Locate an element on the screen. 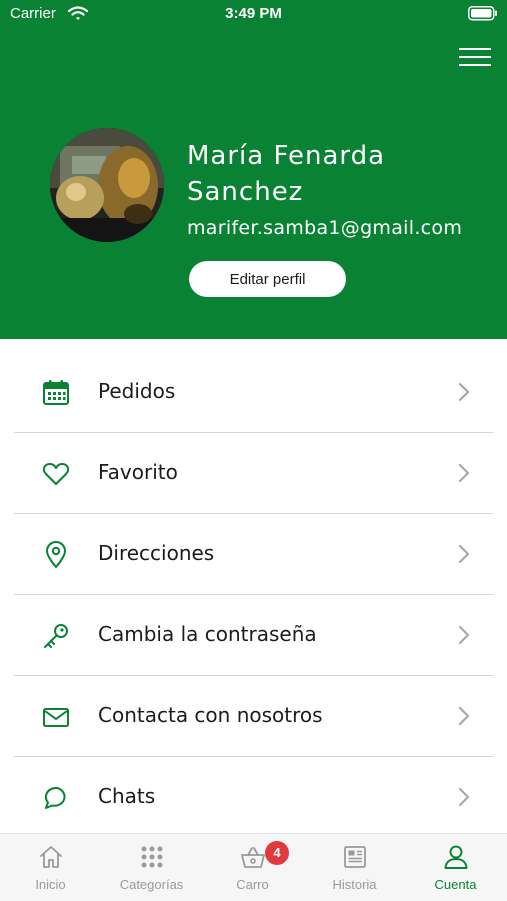 This screenshot has height=901, width=507. menu-item-favorito: Favorito is located at coordinates (253, 473).